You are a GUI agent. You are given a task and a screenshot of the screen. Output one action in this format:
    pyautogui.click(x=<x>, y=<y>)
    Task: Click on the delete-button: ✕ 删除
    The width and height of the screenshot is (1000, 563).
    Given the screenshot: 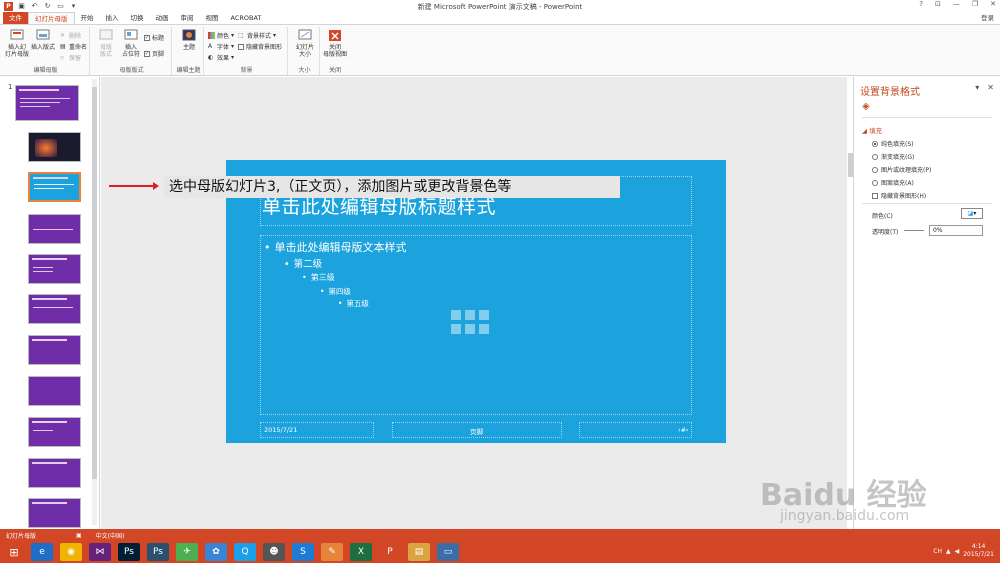 What is the action you would take?
    pyautogui.click(x=70, y=35)
    